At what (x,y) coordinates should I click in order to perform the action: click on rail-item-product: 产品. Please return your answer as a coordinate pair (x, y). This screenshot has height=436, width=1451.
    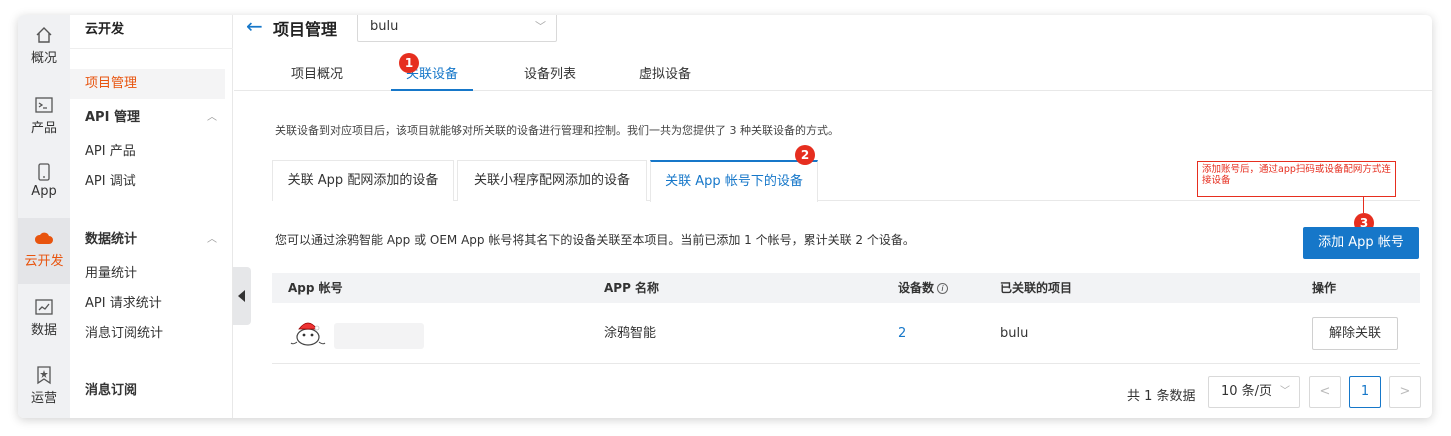
    Looking at the image, I should click on (44, 118).